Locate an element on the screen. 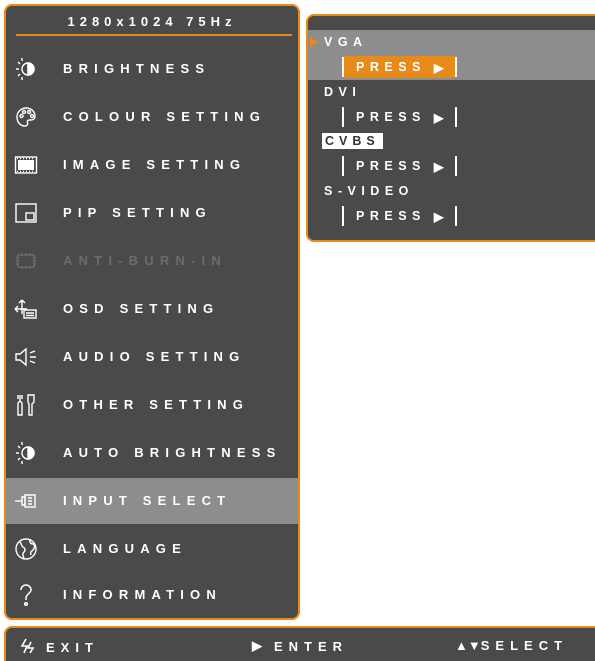 This screenshot has height=661, width=595. menu-item-label: ANTI-BURN-IN is located at coordinates (145, 260).